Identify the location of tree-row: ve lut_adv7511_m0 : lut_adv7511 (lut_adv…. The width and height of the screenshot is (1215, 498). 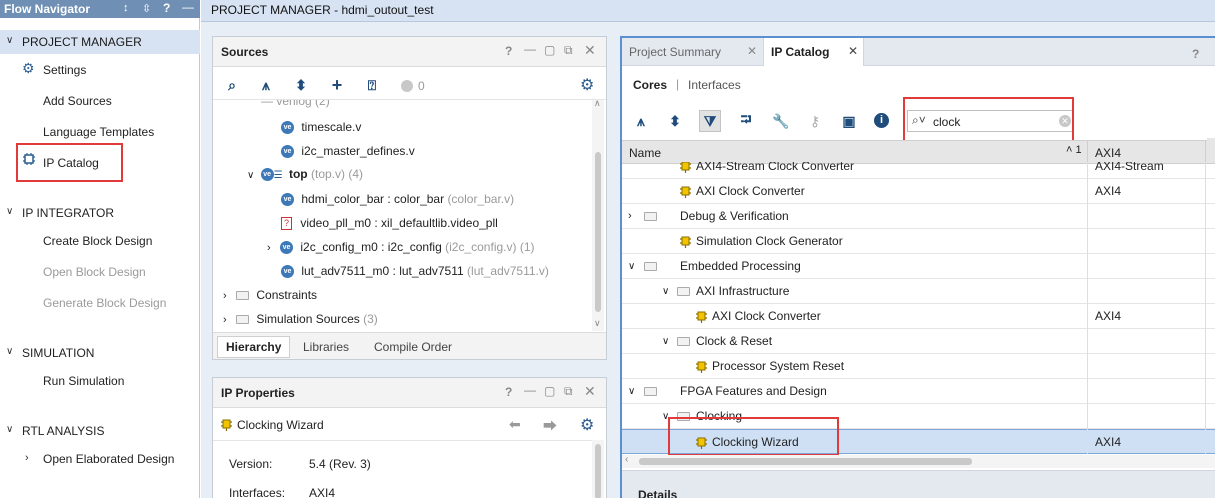
(415, 271).